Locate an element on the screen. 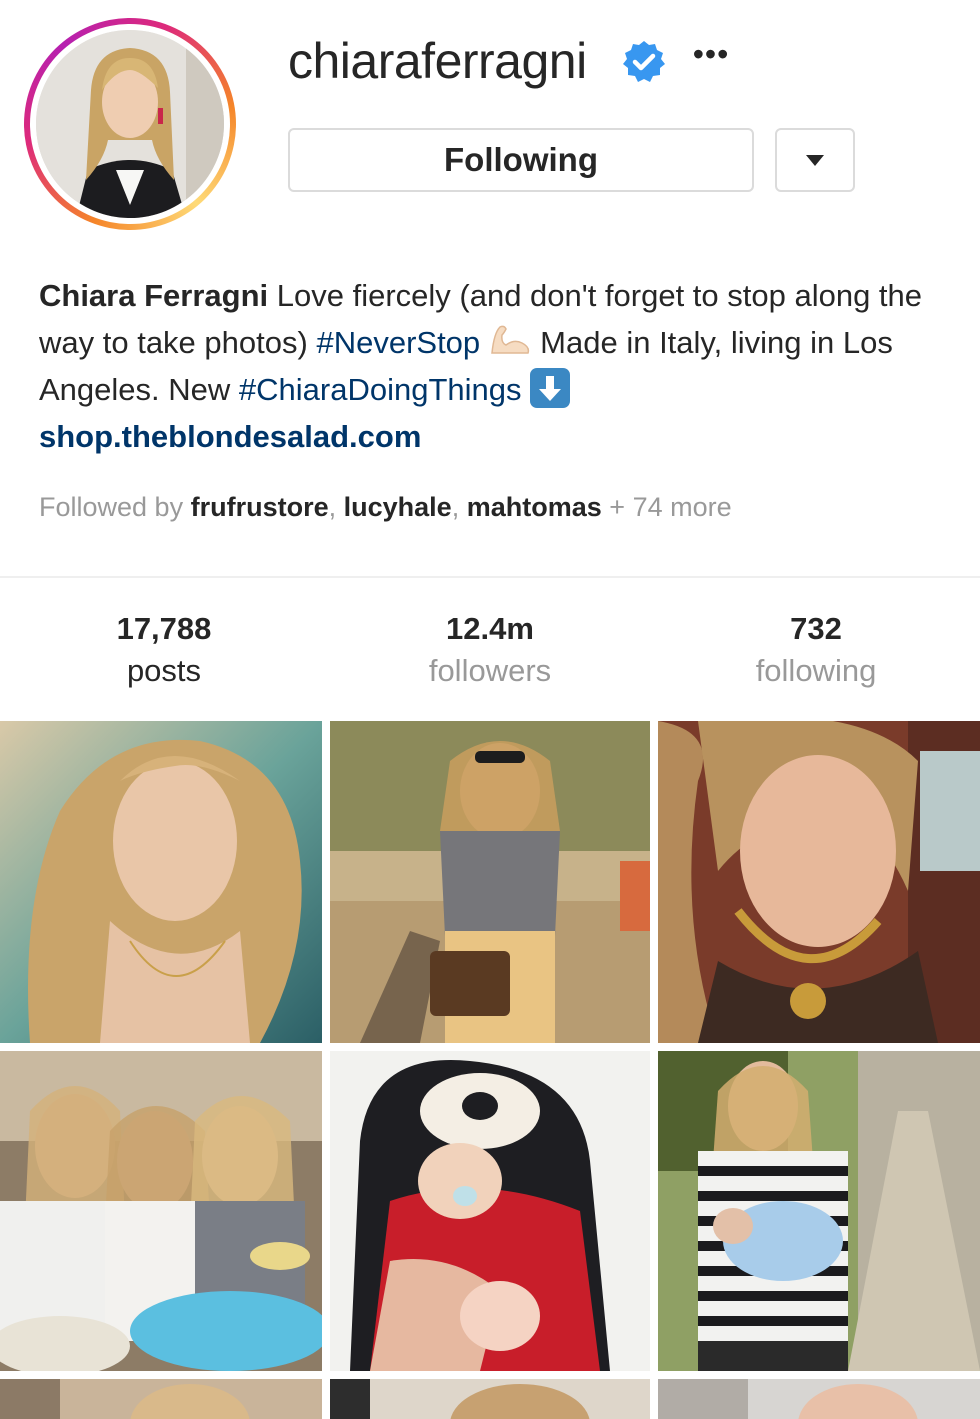  more-options-icon: ••• is located at coordinates (711, 59).